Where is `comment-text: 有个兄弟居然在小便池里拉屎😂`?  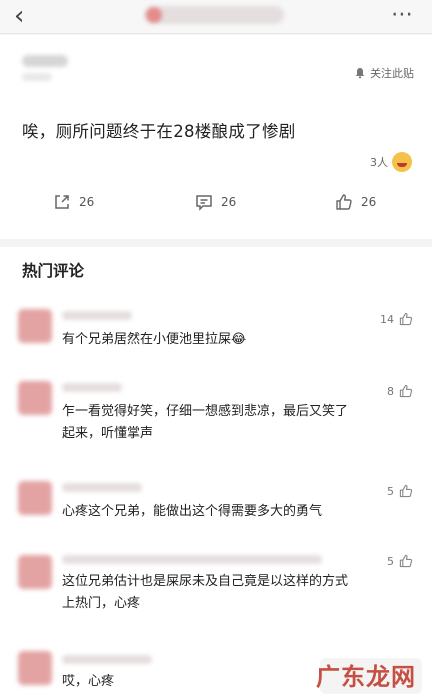 comment-text: 有个兄弟居然在小便池里拉屎😂 is located at coordinates (229, 340).